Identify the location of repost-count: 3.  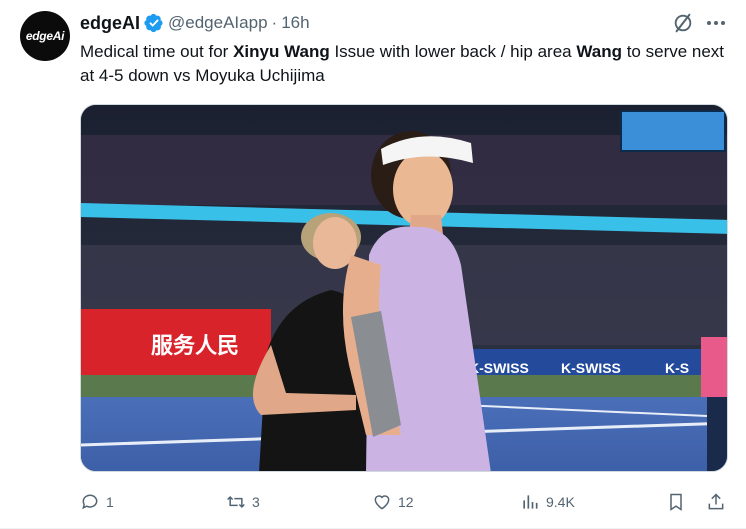
(256, 502).